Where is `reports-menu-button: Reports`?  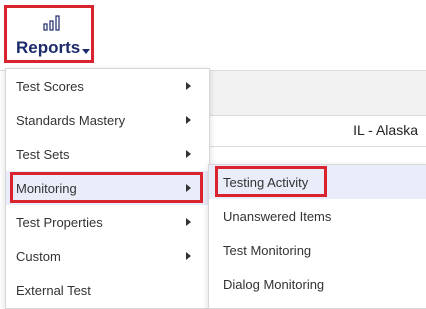 reports-menu-button: Reports is located at coordinates (49, 34).